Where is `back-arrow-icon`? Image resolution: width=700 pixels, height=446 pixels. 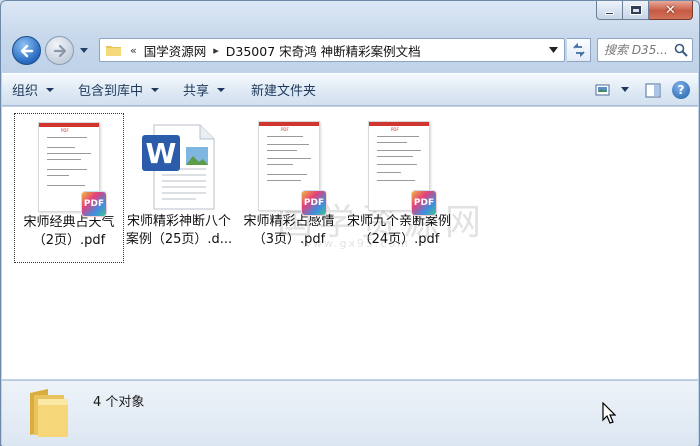 back-arrow-icon is located at coordinates (26, 50).